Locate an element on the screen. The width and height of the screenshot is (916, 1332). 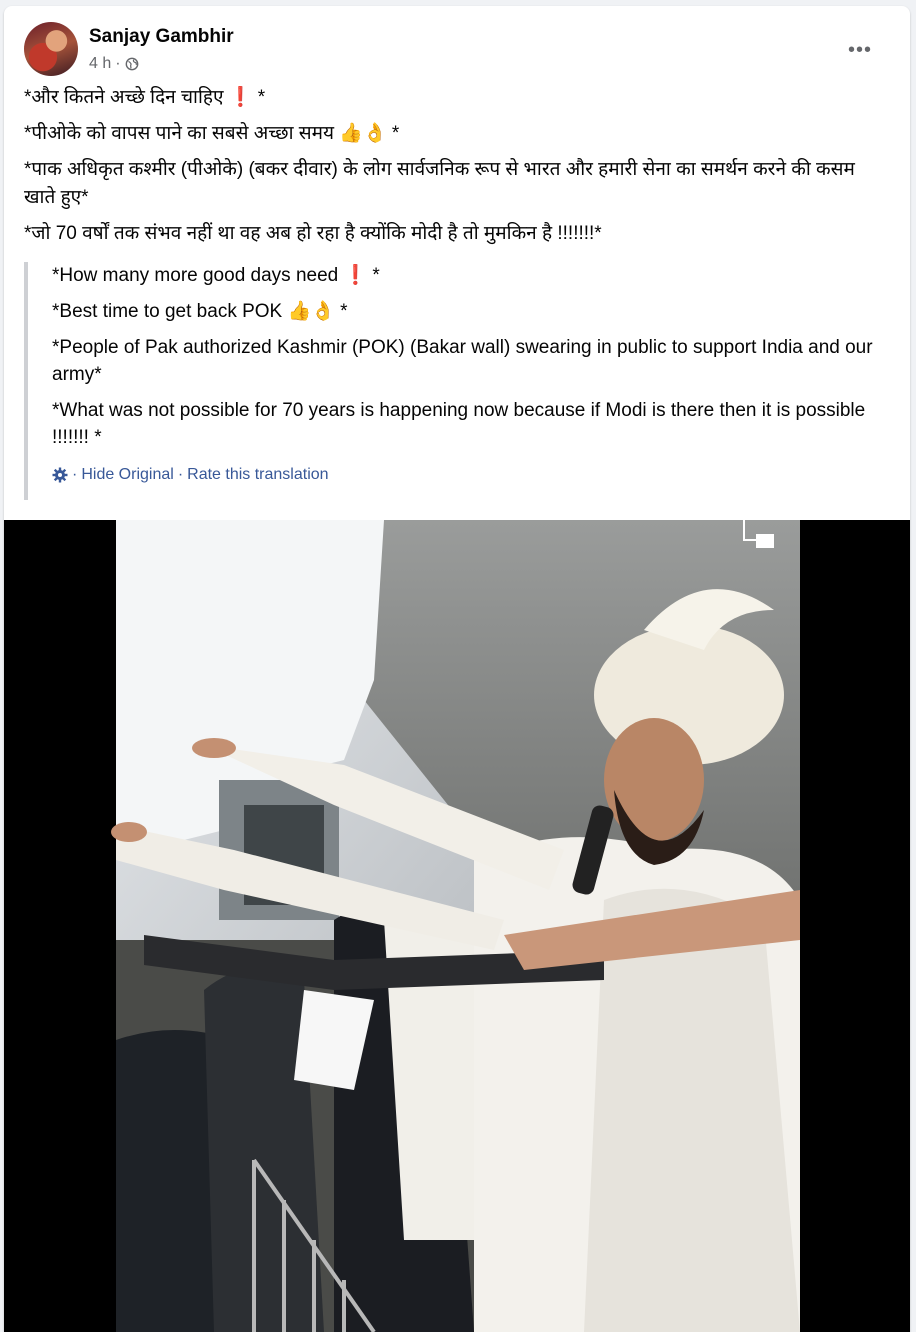
author-name: Sanjay Gambhir is located at coordinates (161, 37).